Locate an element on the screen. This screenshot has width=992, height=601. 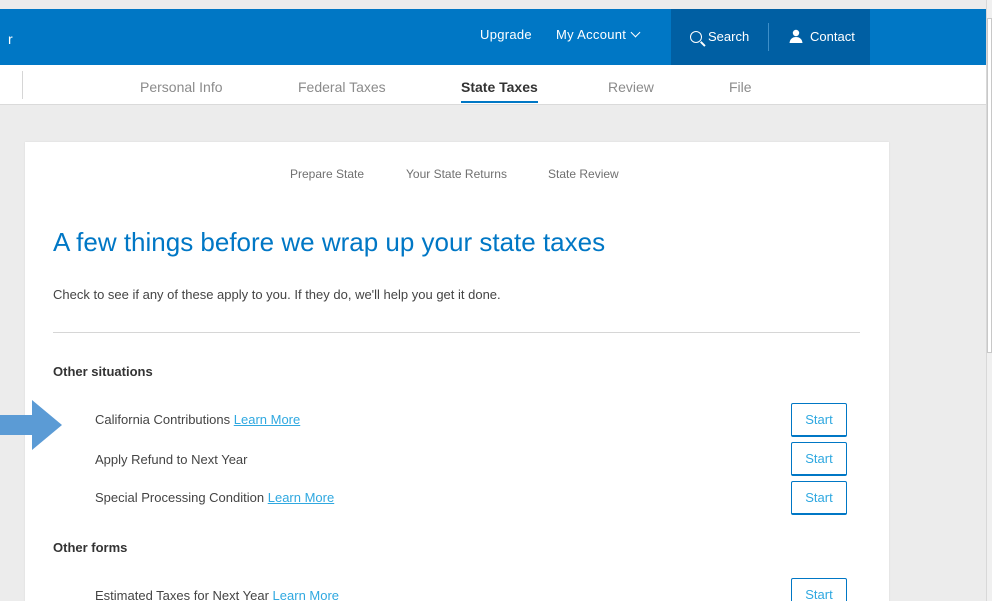
start-button-apply-refund: Start is located at coordinates (819, 459).